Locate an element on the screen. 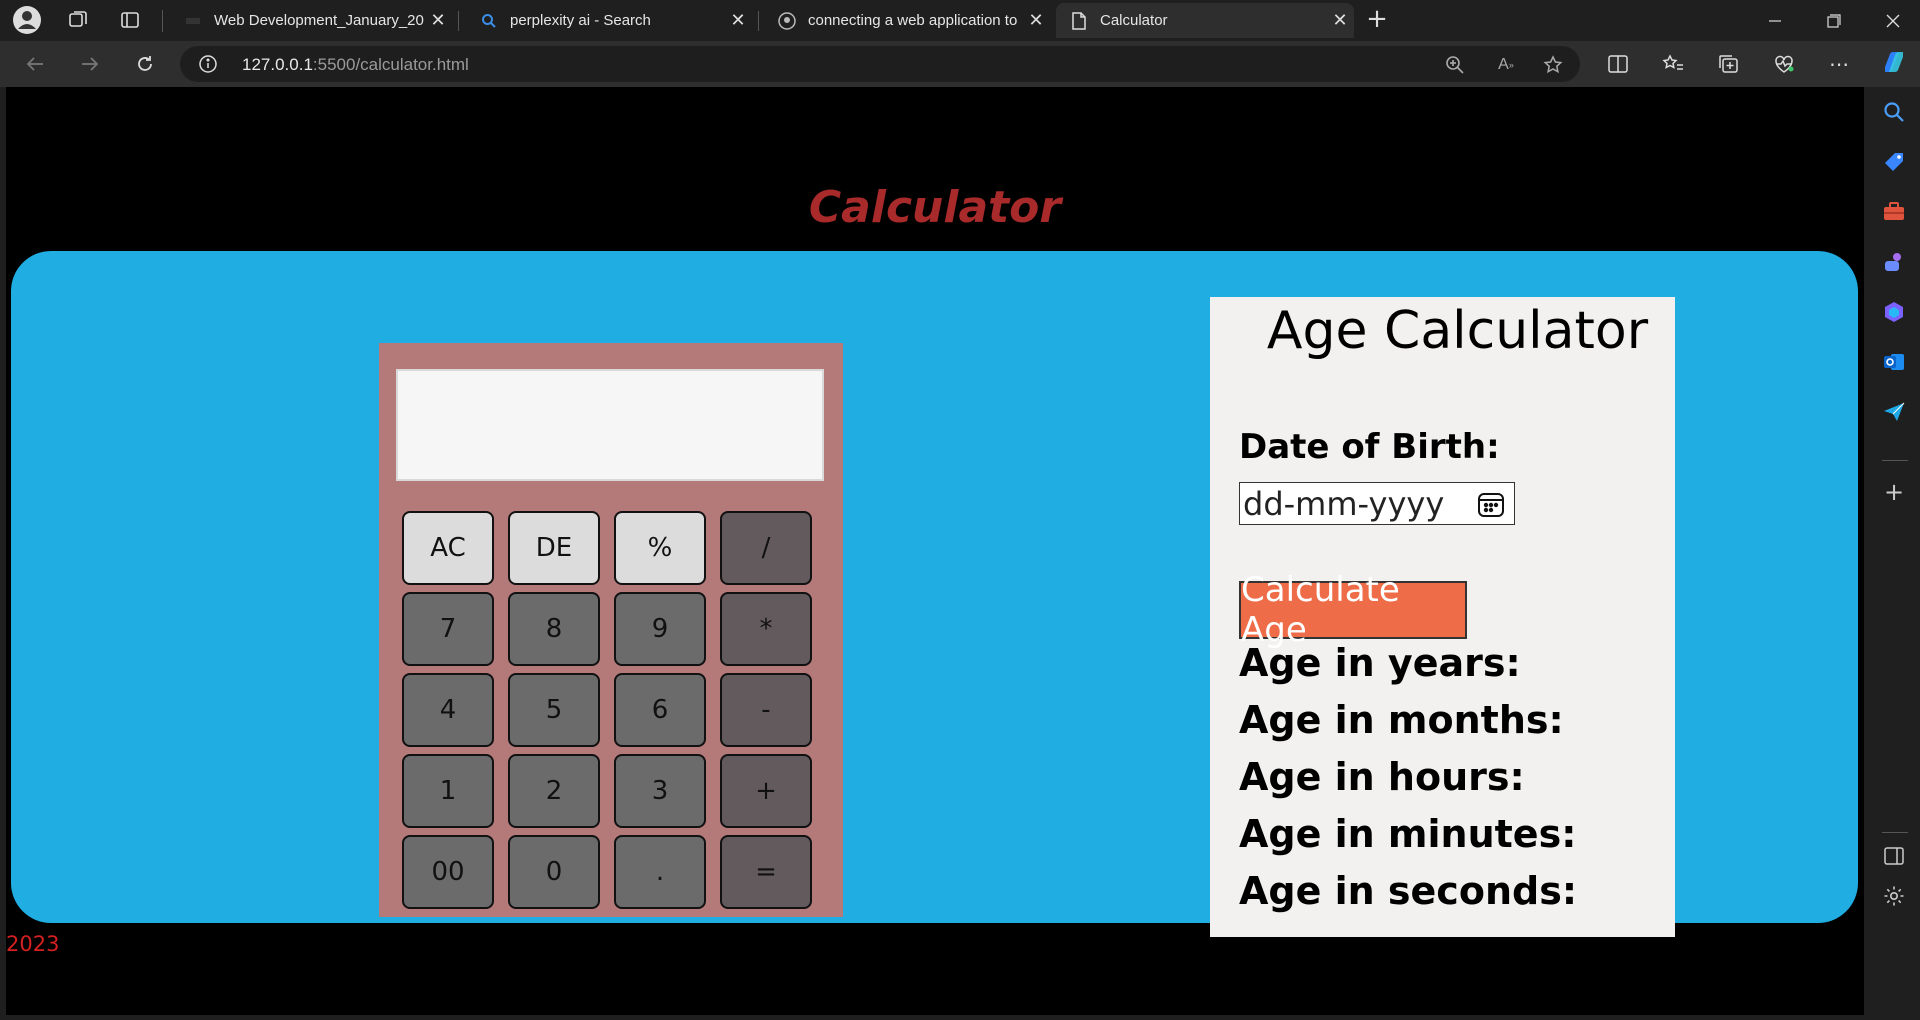  site-info-icon is located at coordinates (208, 64).